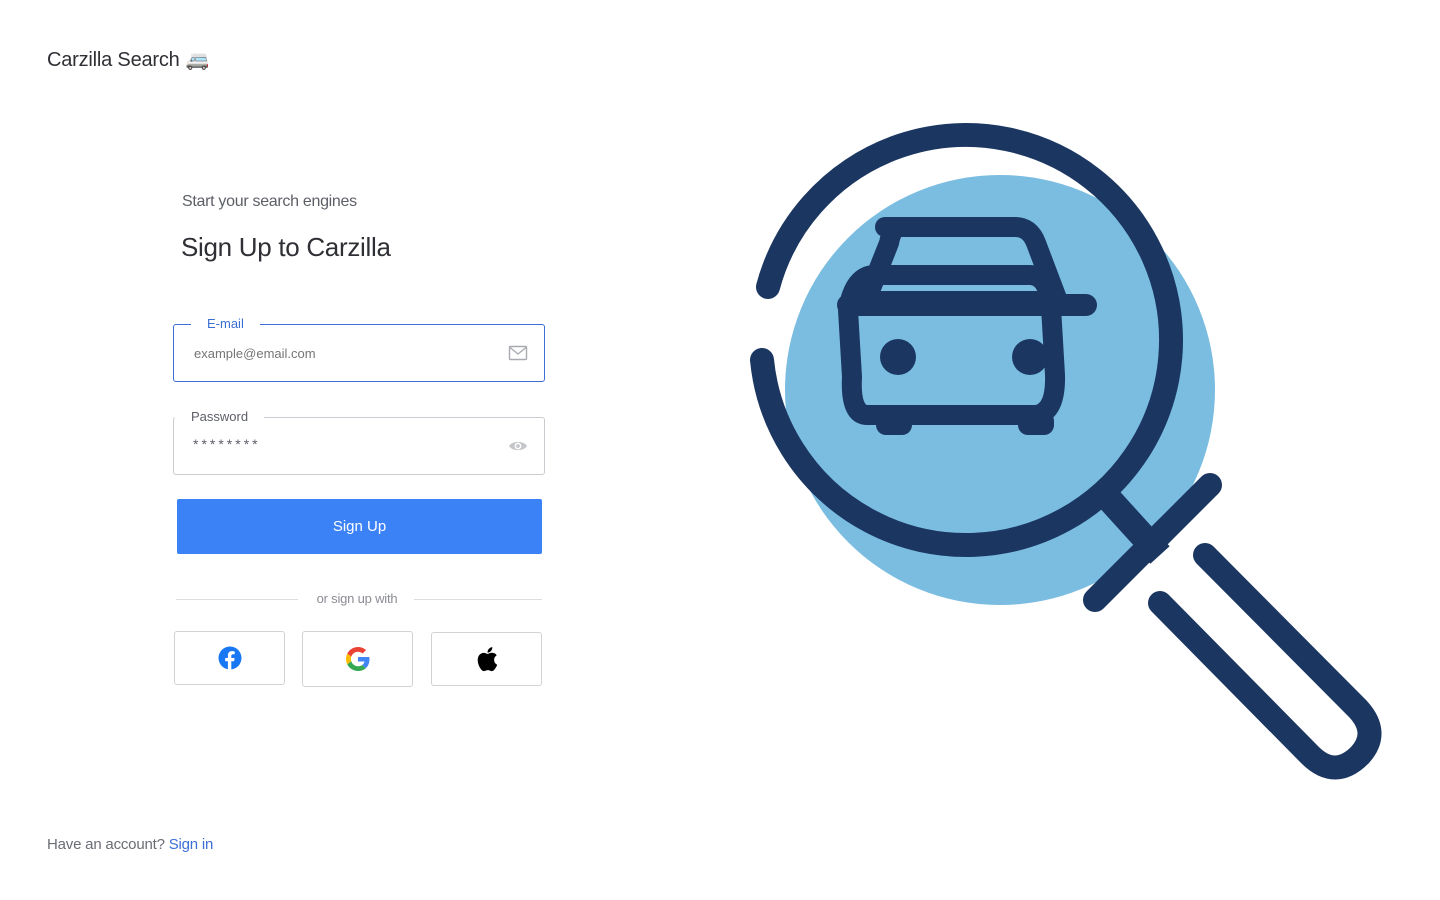 This screenshot has height=900, width=1440. Describe the element at coordinates (269, 201) in the screenshot. I see `form-subtitle: Start your search engines` at that location.